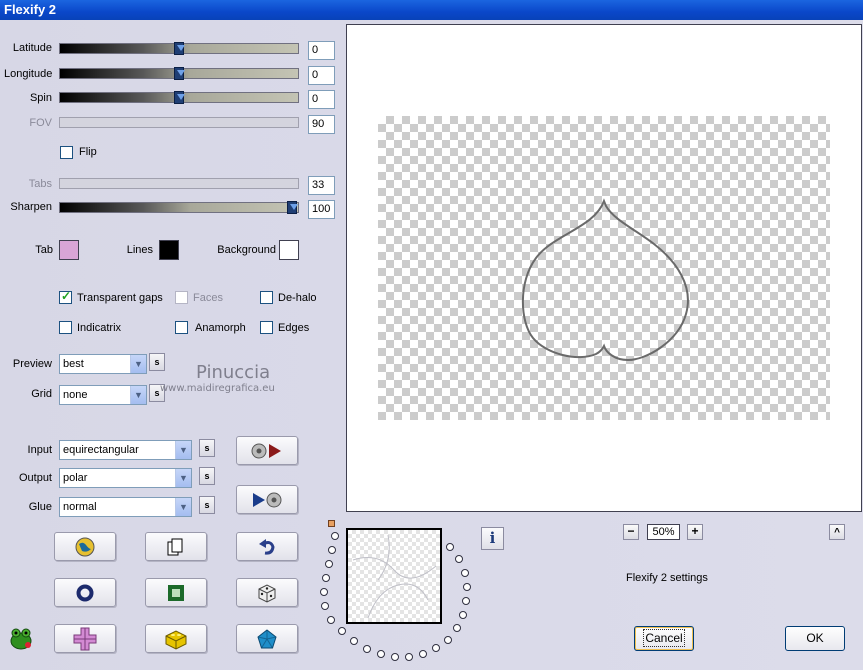 This screenshot has width=863, height=670. I want to click on thumbnail-lines, so click(394, 576).